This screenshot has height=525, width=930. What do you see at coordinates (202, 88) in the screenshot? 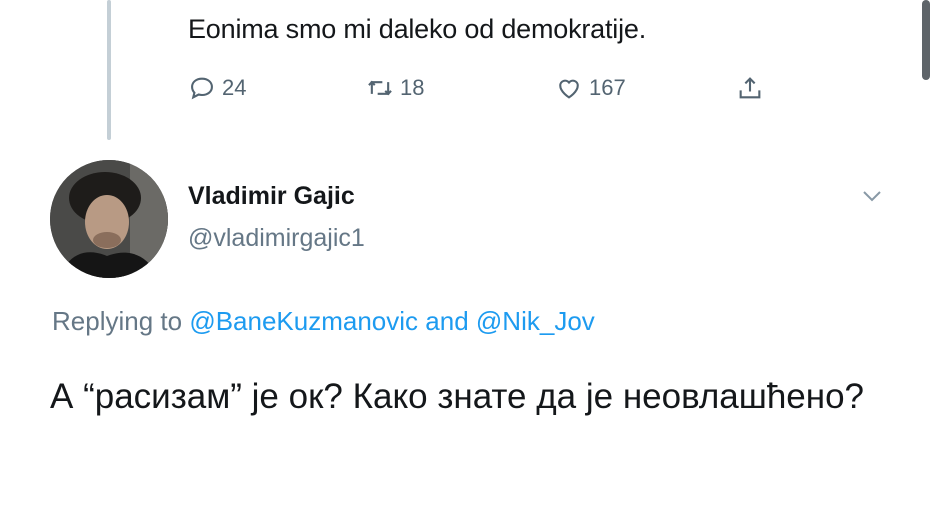
I see `reply-icon` at bounding box center [202, 88].